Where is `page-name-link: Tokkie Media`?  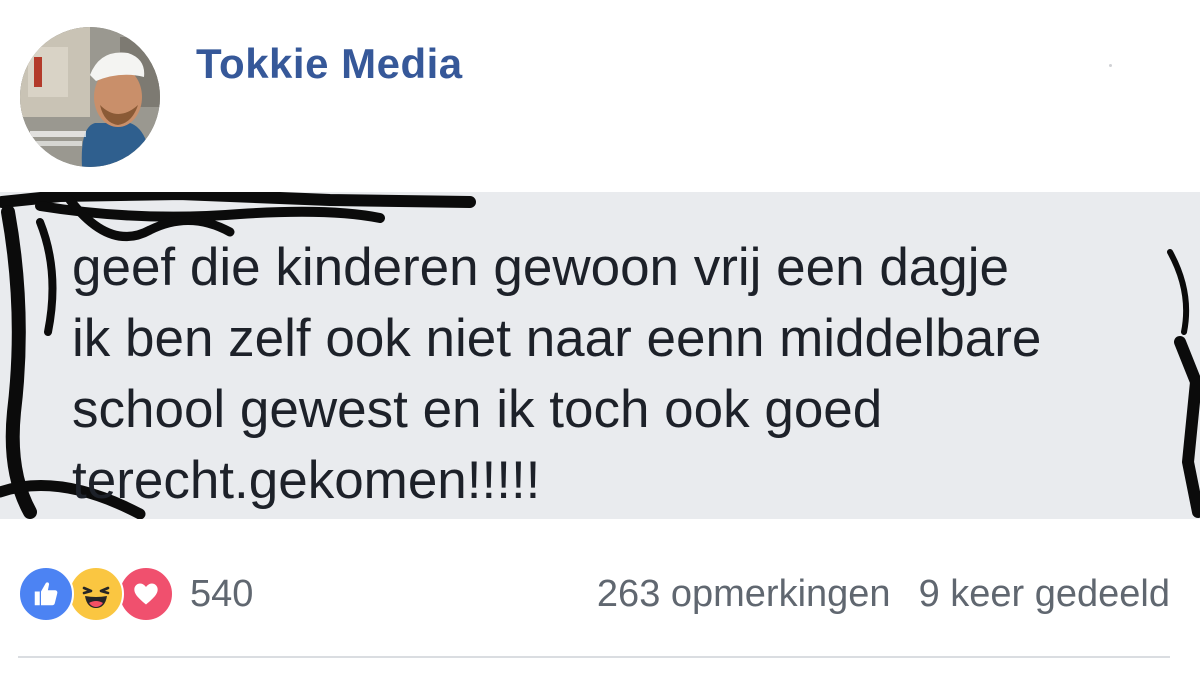 page-name-link: Tokkie Media is located at coordinates (329, 64).